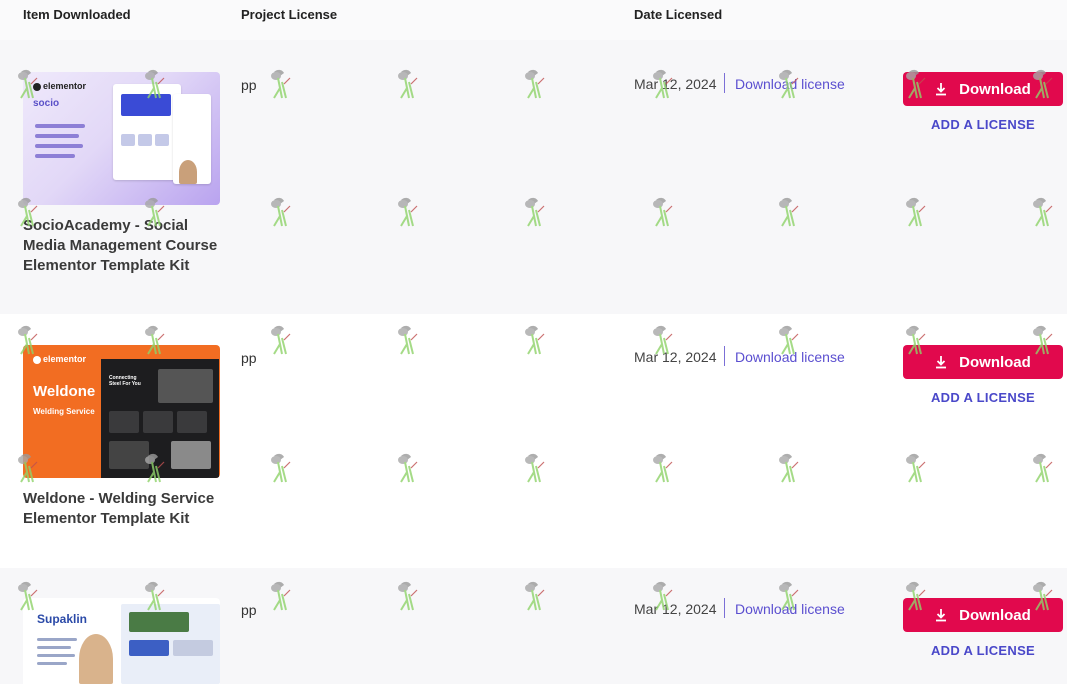 The height and width of the screenshot is (684, 1067). I want to click on weldone-logo: Weldone, so click(64, 391).